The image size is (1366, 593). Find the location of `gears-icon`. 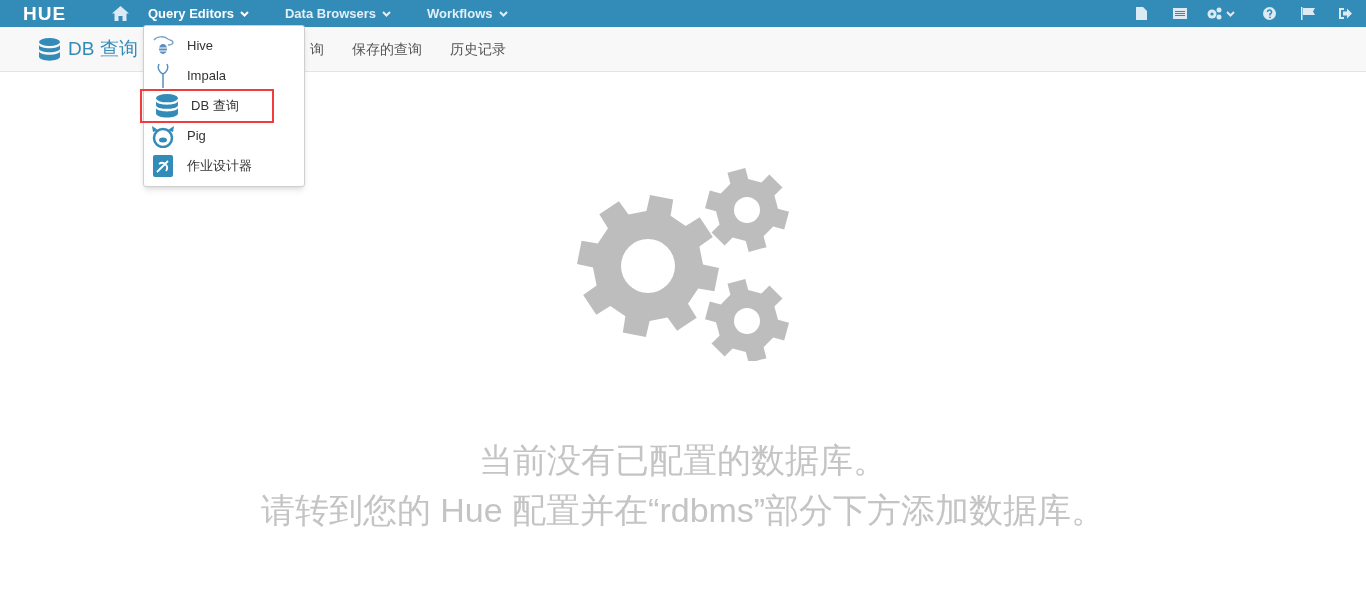

gears-icon is located at coordinates (1214, 13).